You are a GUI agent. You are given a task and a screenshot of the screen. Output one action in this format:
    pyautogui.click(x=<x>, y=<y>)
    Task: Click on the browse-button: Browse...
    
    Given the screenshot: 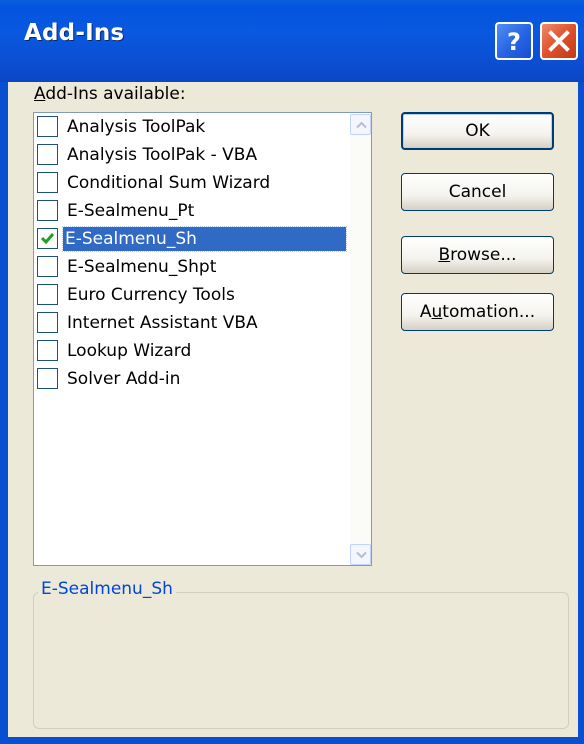 What is the action you would take?
    pyautogui.click(x=477, y=255)
    